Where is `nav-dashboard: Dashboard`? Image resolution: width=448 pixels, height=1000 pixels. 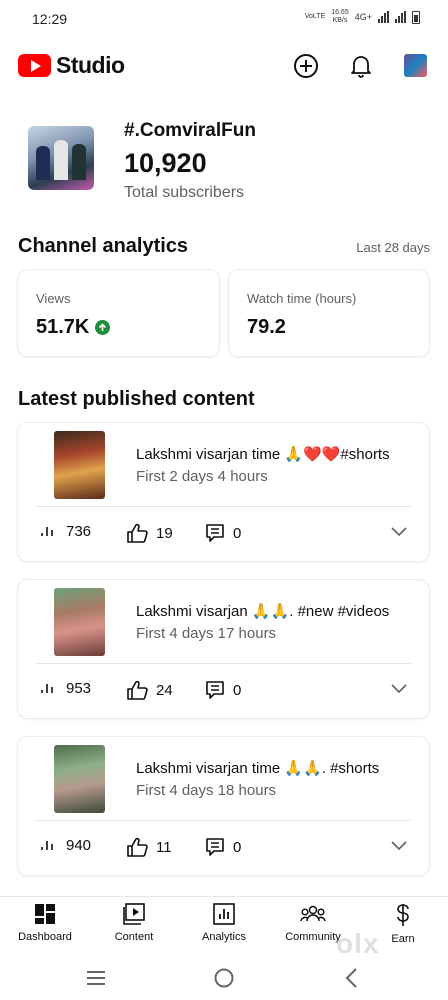
nav-dashboard: Dashboard is located at coordinates (45, 923).